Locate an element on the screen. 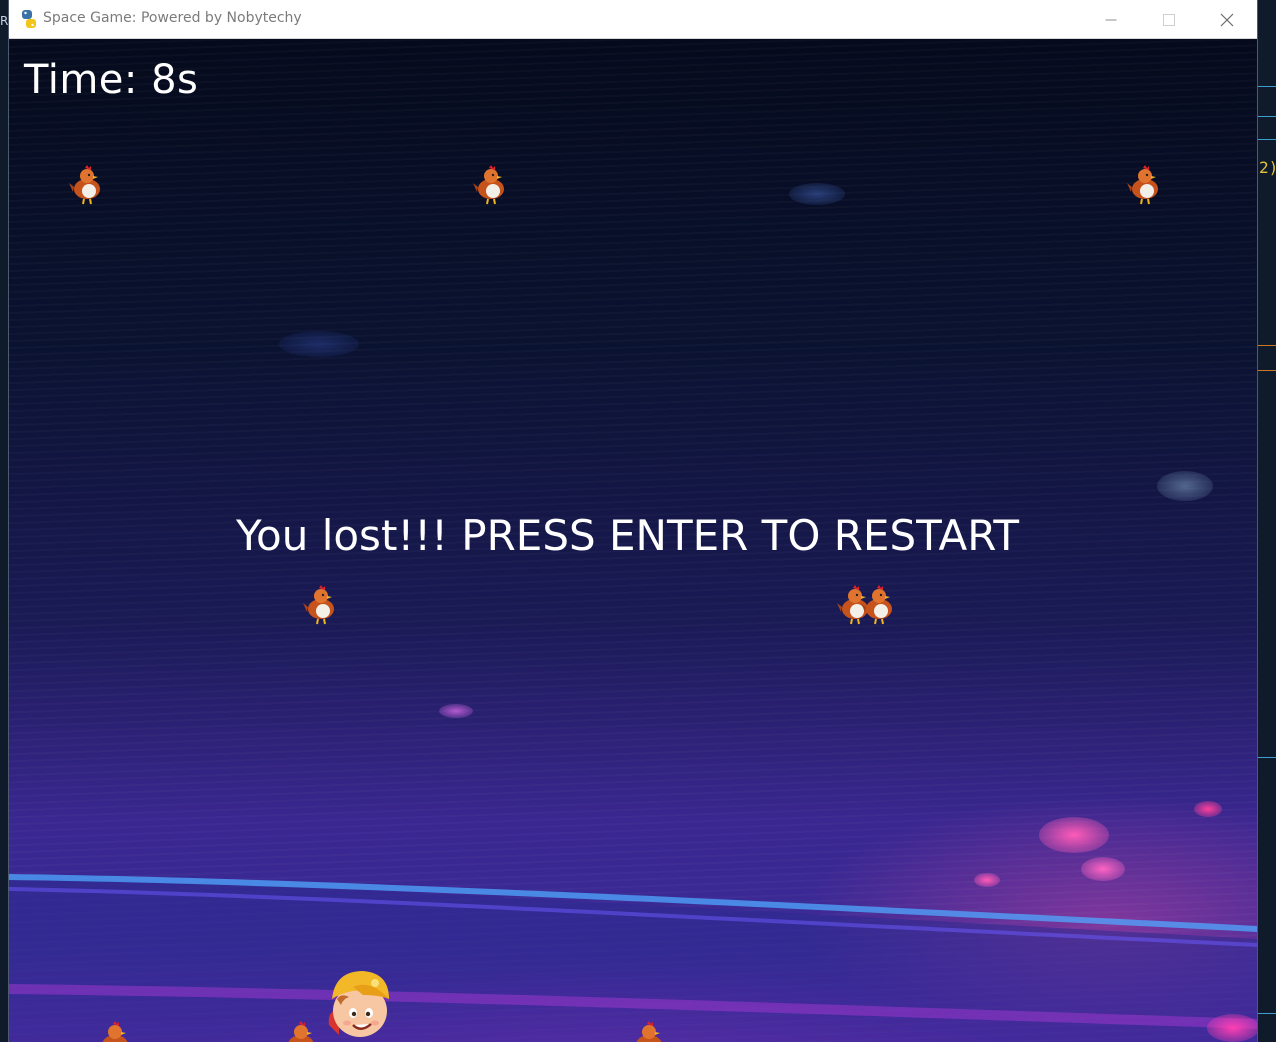 This screenshot has width=1276, height=1042. desktop-left-edge: R is located at coordinates (4, 521).